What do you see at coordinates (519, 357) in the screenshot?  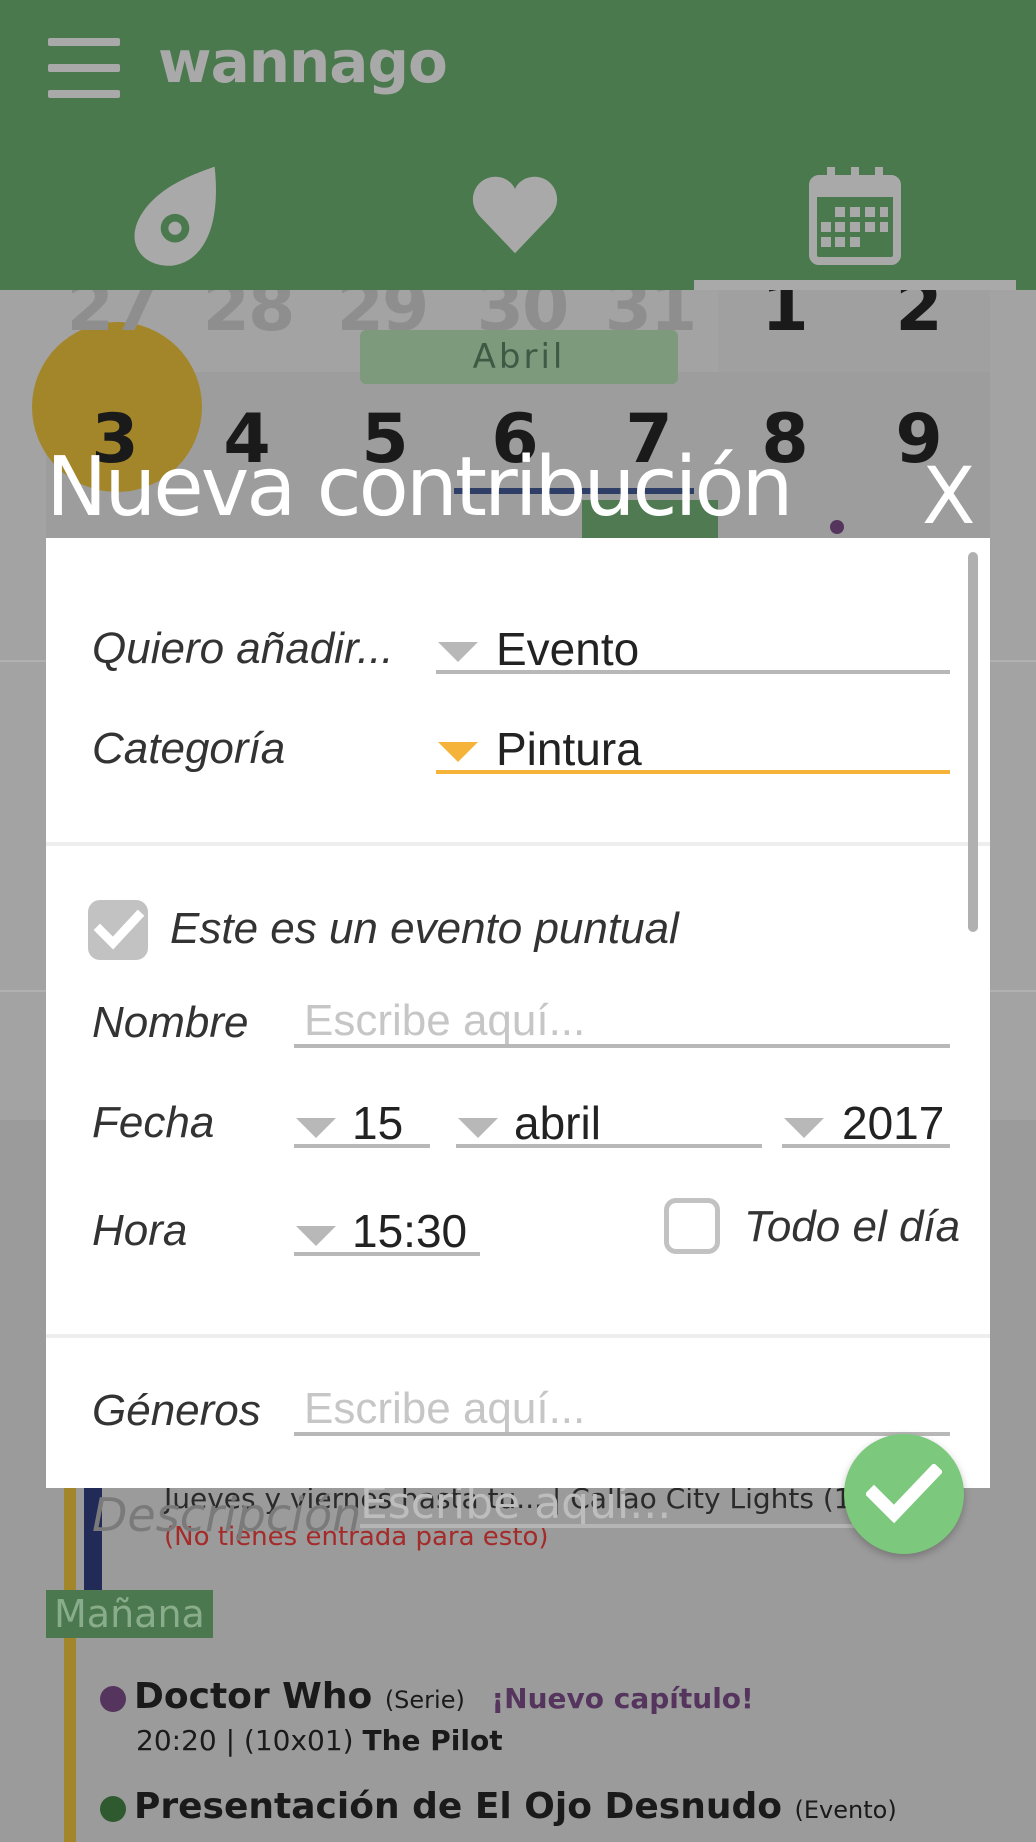 I see `month-label: Abril` at bounding box center [519, 357].